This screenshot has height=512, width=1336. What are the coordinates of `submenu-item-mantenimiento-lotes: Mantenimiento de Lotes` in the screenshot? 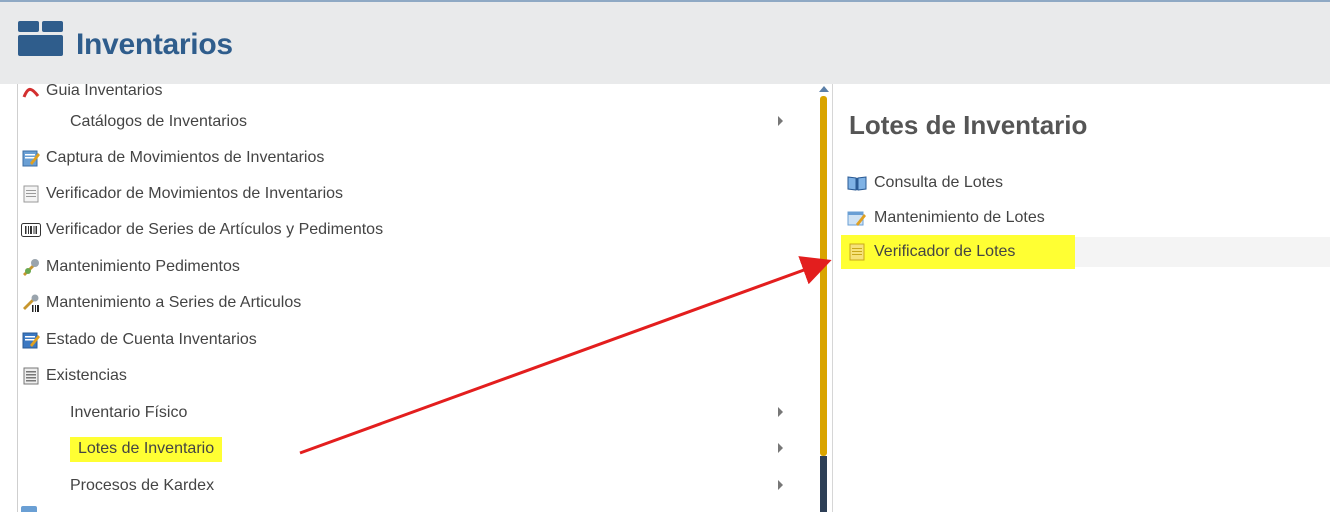 It's located at (1088, 218).